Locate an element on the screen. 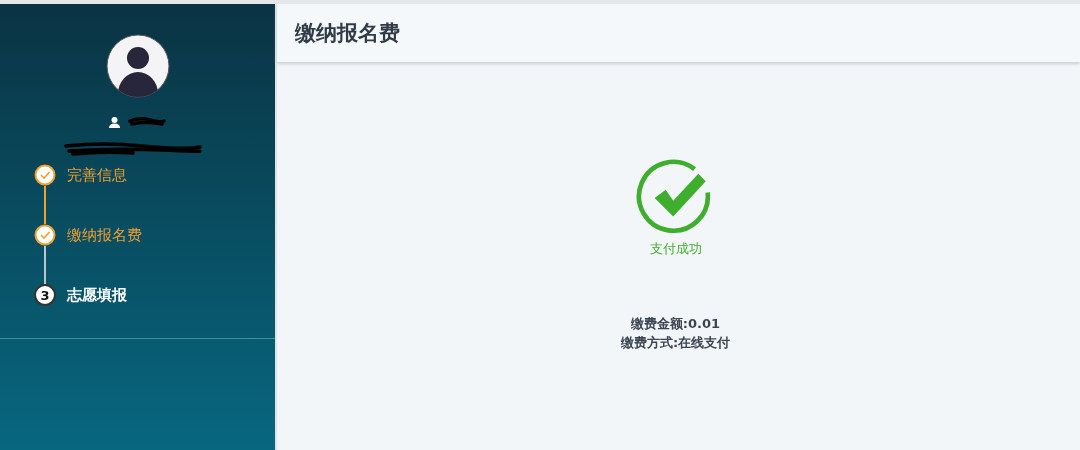 This screenshot has height=450, width=1080. page-title: 缴纳报名费 is located at coordinates (347, 33).